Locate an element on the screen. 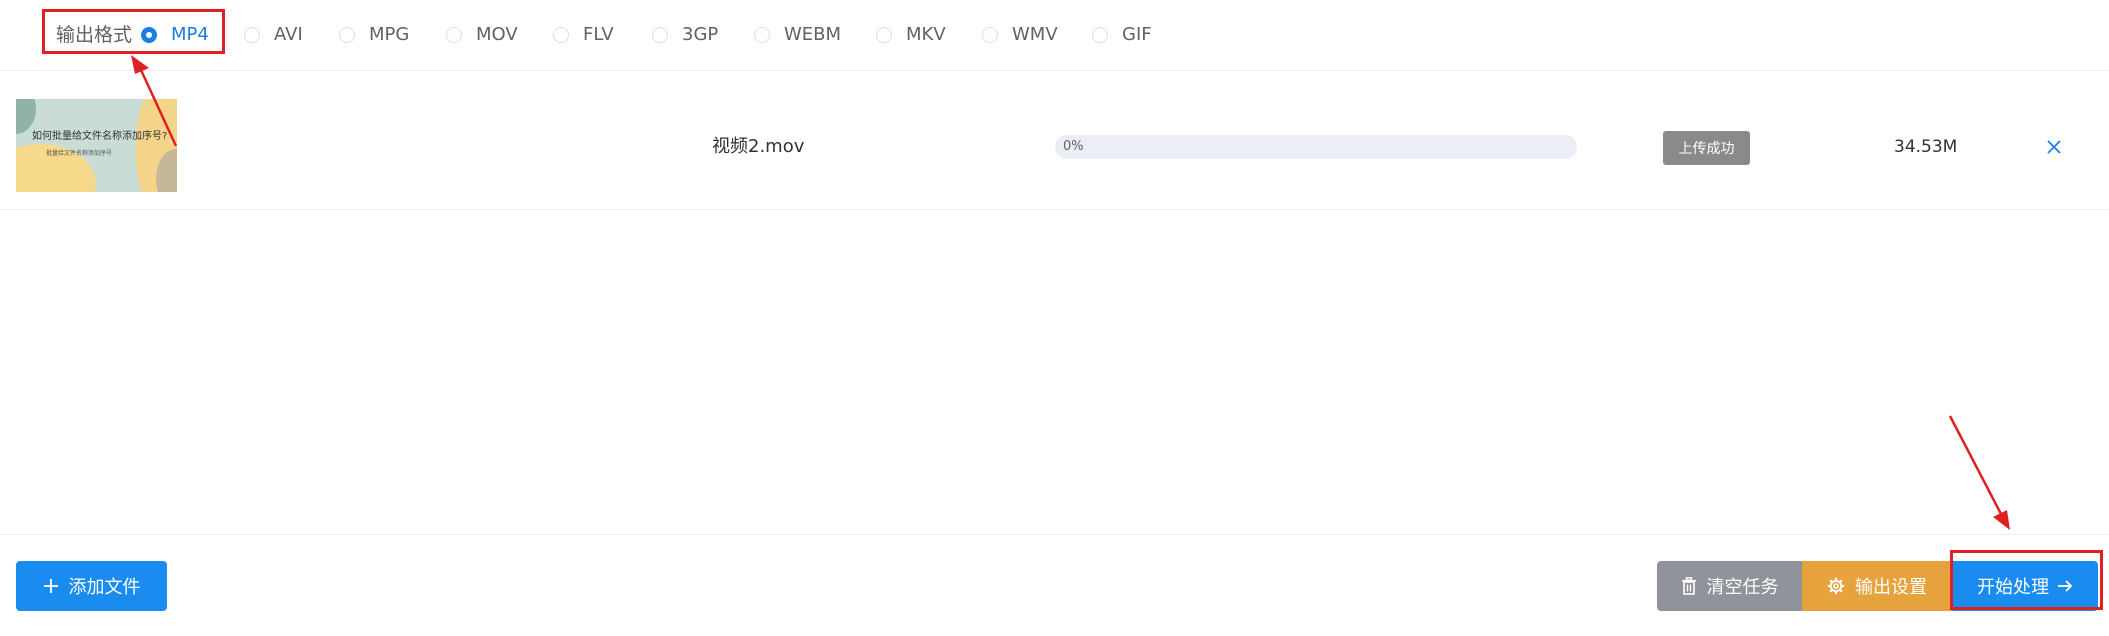 The image size is (2109, 636). format-option-flv: FLV is located at coordinates (583, 35).